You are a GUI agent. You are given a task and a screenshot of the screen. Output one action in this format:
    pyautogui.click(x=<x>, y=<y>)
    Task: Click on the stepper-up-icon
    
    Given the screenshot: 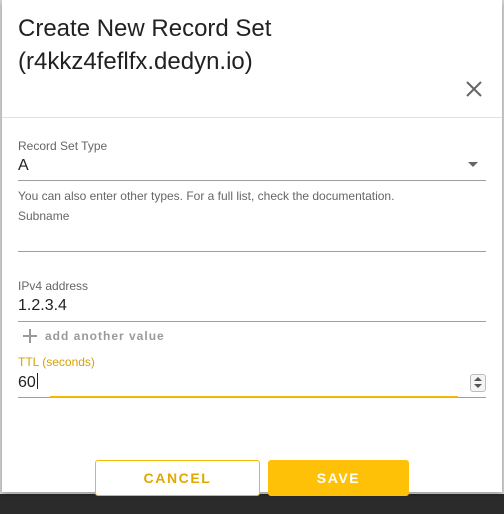 What is the action you would take?
    pyautogui.click(x=478, y=379)
    